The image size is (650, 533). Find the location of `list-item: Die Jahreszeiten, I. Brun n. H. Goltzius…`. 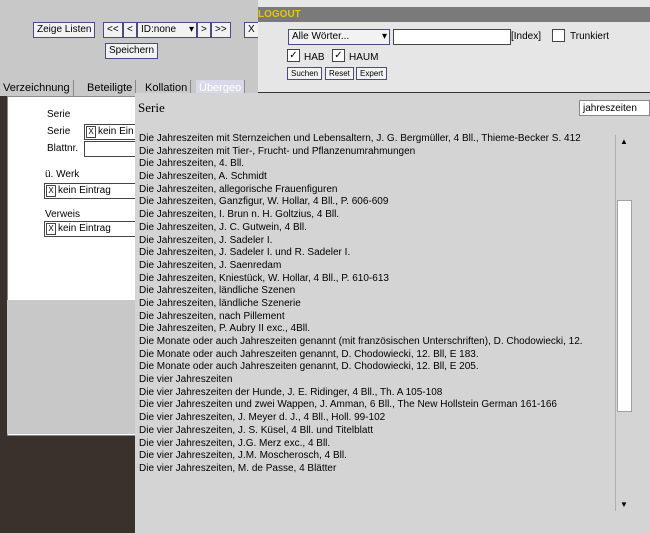

list-item: Die Jahreszeiten, I. Brun n. H. Goltzius… is located at coordinates (386, 215).